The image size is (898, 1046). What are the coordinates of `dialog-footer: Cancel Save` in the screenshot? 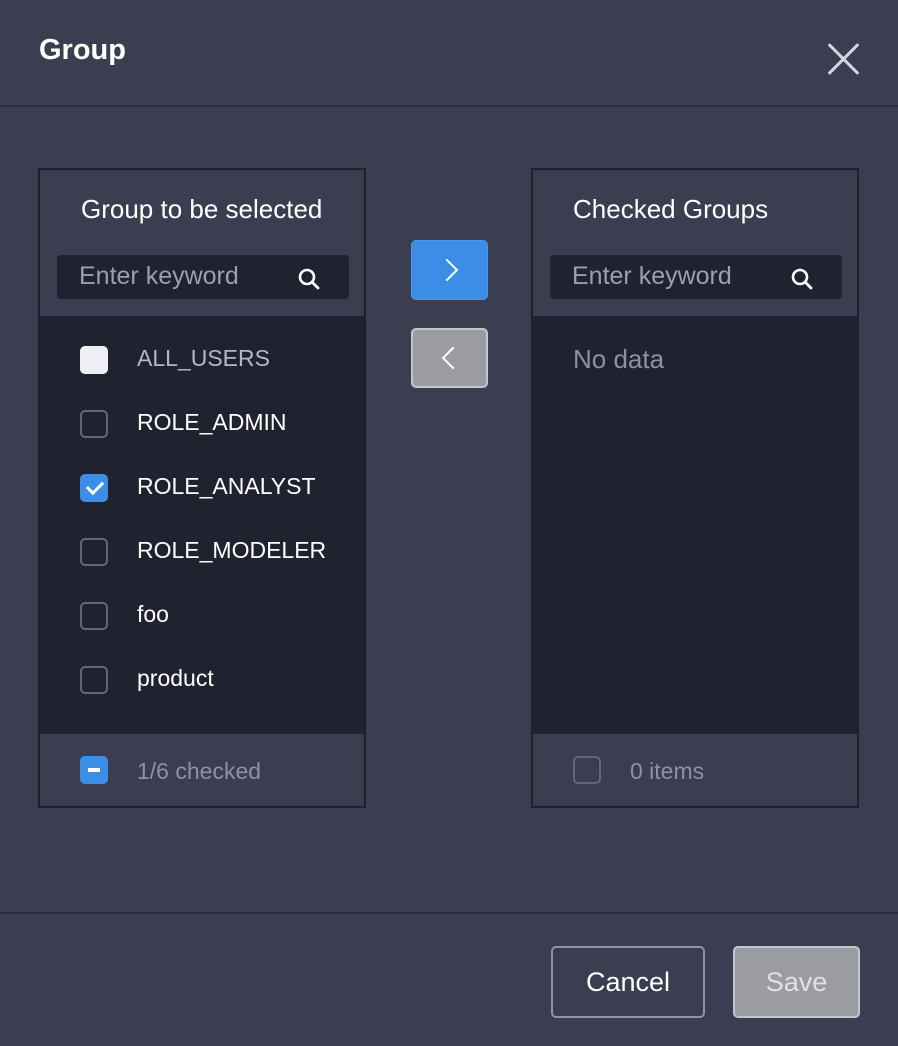 It's located at (449, 979).